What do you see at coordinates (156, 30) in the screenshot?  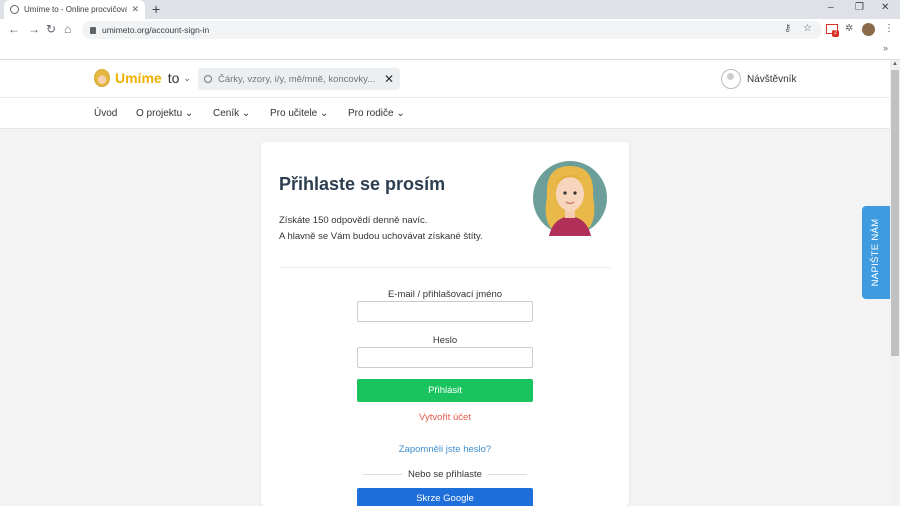 I see `url-text: umimeto.org/account-sign-in` at bounding box center [156, 30].